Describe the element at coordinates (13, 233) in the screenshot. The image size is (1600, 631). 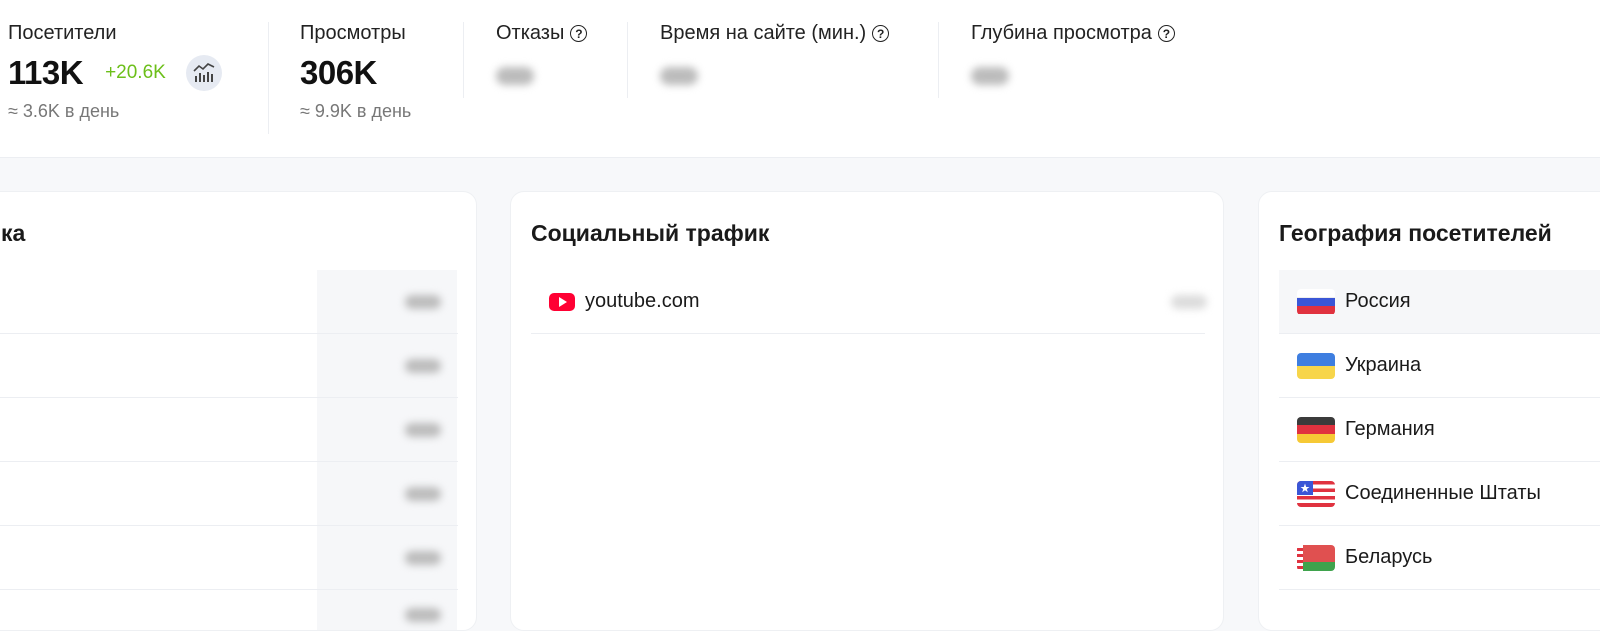
I see `card-title: ка` at that location.